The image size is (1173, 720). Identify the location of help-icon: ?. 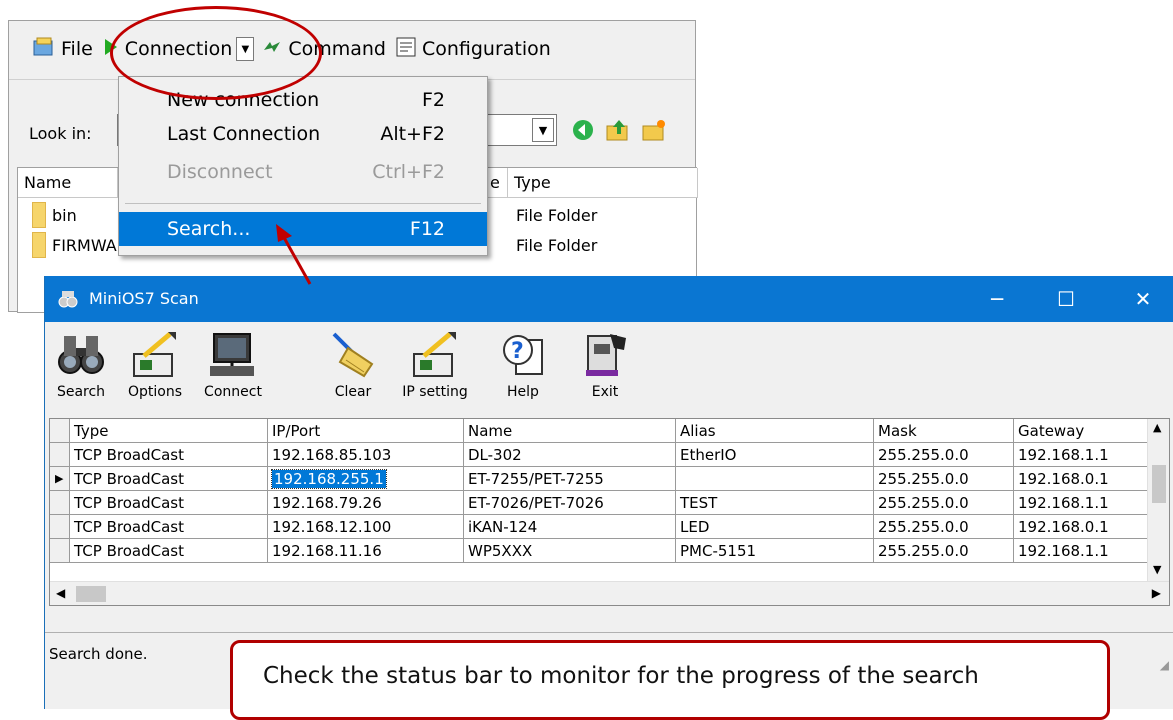
(523, 355).